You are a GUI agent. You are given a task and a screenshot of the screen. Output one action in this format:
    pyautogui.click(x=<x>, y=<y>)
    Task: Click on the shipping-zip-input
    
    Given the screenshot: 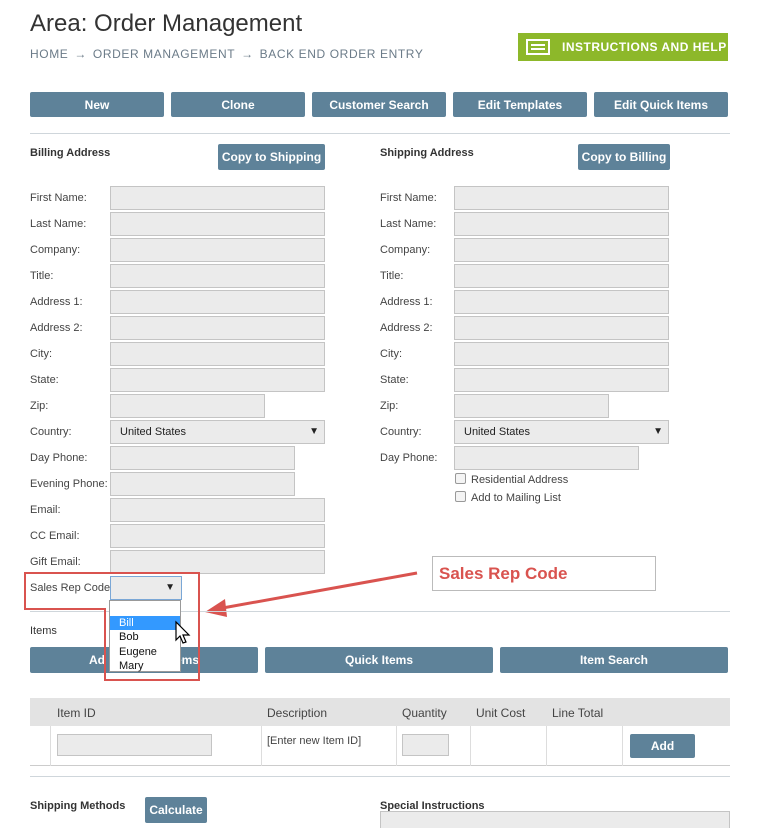 What is the action you would take?
    pyautogui.click(x=531, y=406)
    